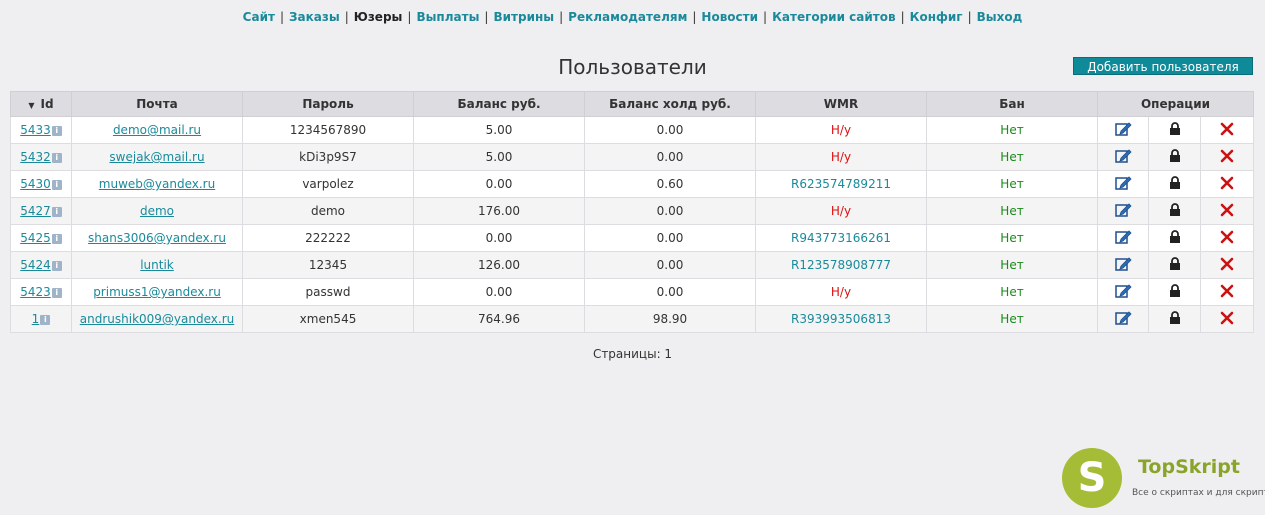 This screenshot has width=1265, height=515. I want to click on column-header-hold-balance: Баланс холд руб., so click(670, 104).